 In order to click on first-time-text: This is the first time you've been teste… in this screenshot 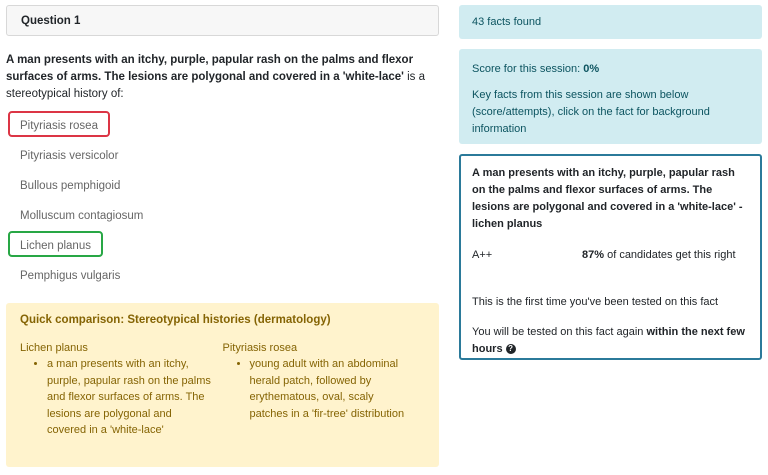, I will do `click(595, 302)`.